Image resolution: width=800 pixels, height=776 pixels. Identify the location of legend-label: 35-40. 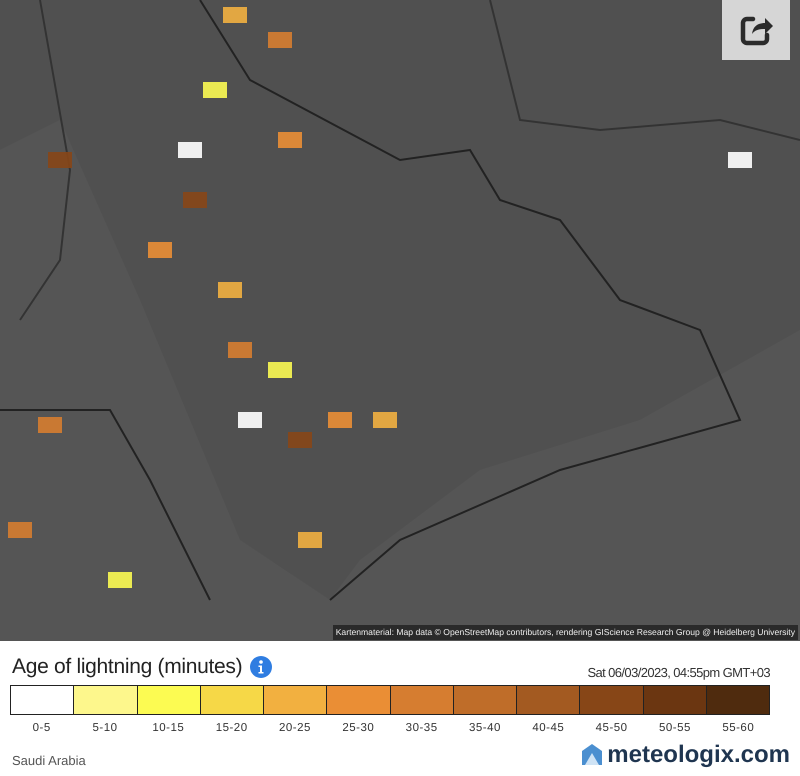
(485, 728).